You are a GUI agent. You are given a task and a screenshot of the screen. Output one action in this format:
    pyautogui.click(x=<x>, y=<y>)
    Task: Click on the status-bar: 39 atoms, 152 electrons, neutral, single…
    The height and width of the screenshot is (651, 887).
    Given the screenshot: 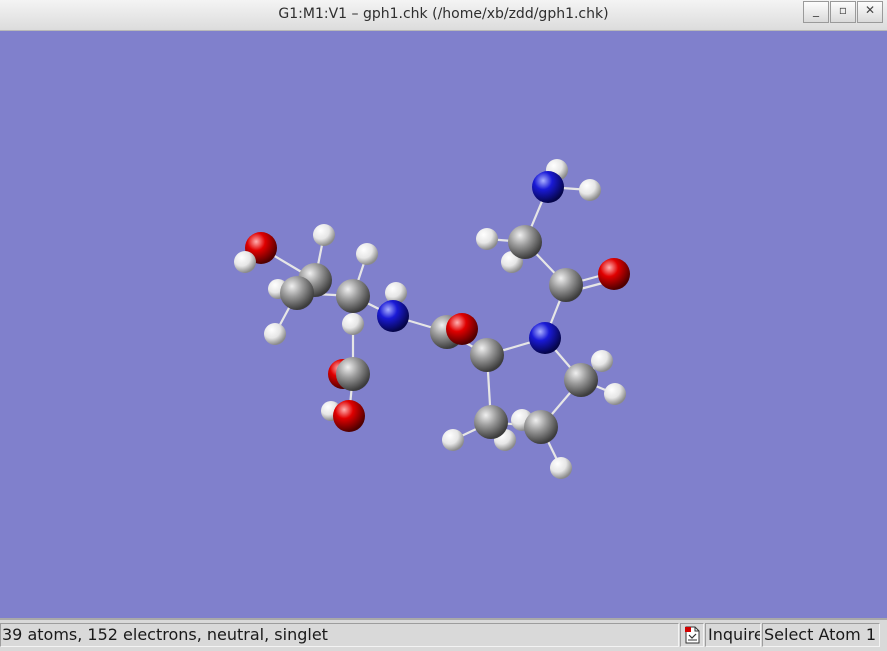 What is the action you would take?
    pyautogui.click(x=443, y=634)
    